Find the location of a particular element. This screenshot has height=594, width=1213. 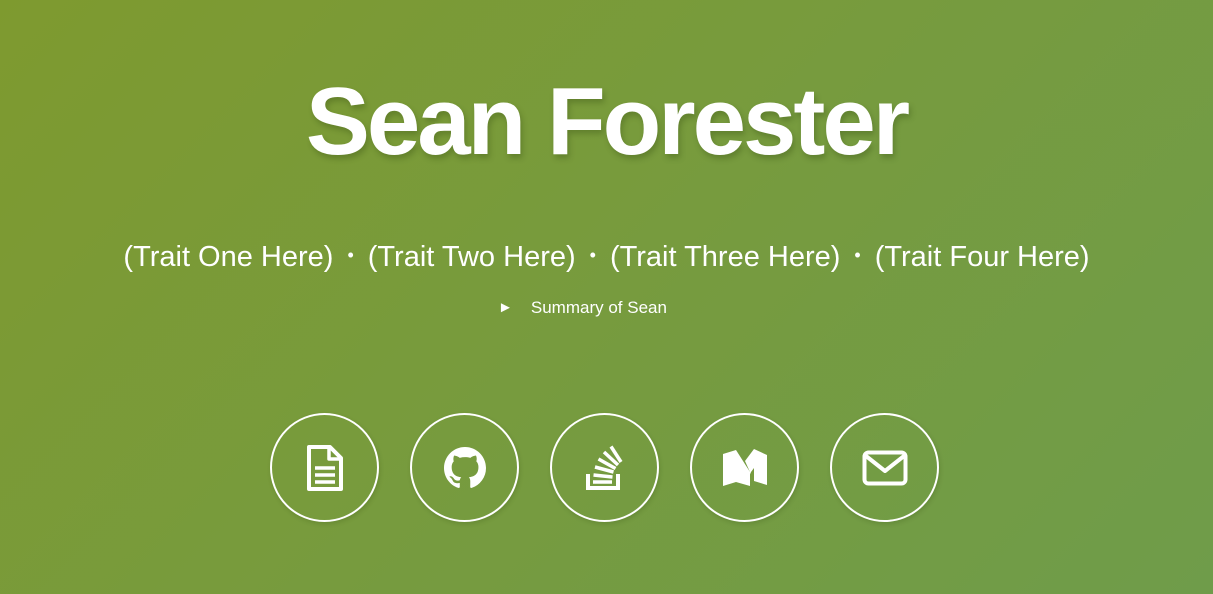

trait-one: (Trait One Here) is located at coordinates (228, 257).